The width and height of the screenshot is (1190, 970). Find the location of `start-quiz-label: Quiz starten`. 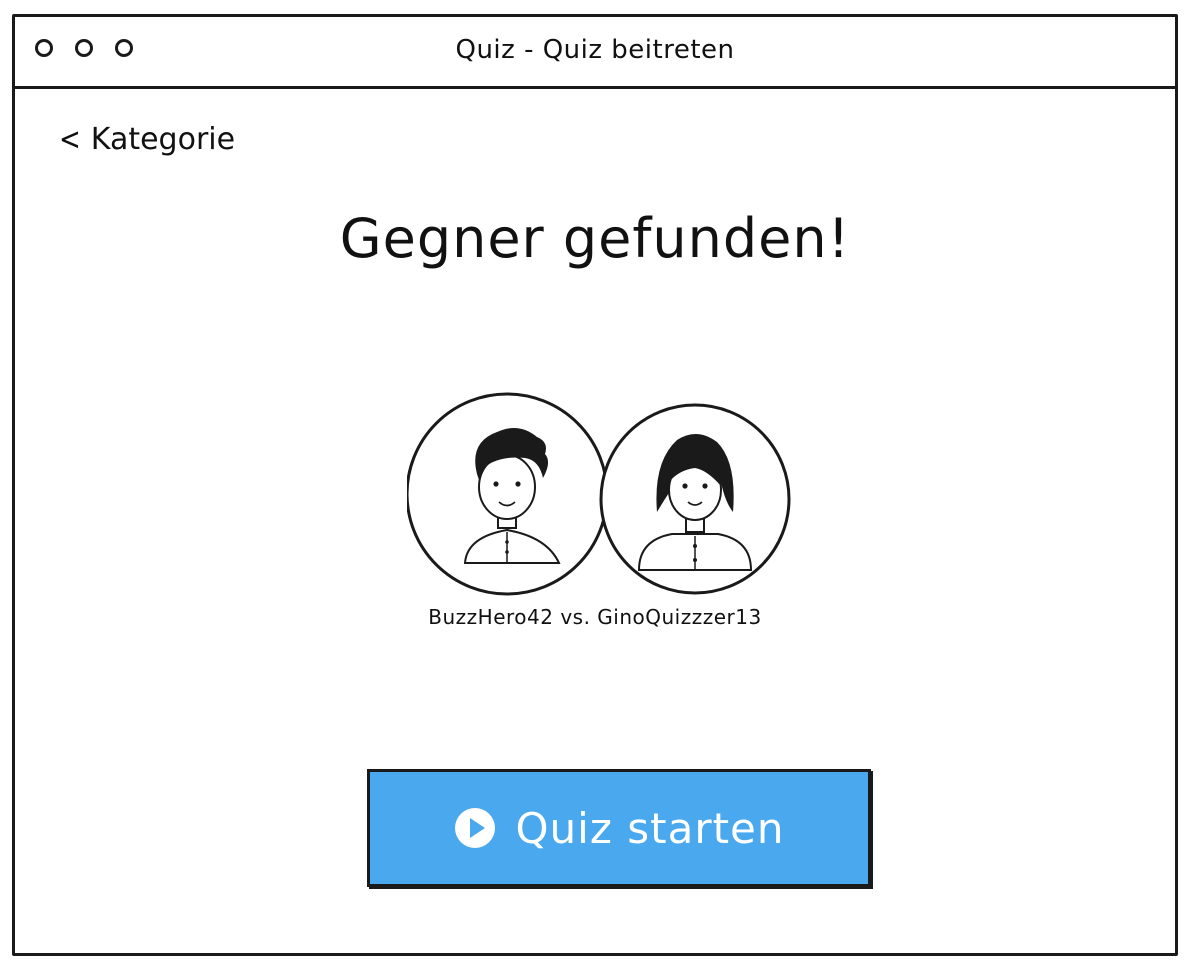

start-quiz-label: Quiz starten is located at coordinates (650, 828).